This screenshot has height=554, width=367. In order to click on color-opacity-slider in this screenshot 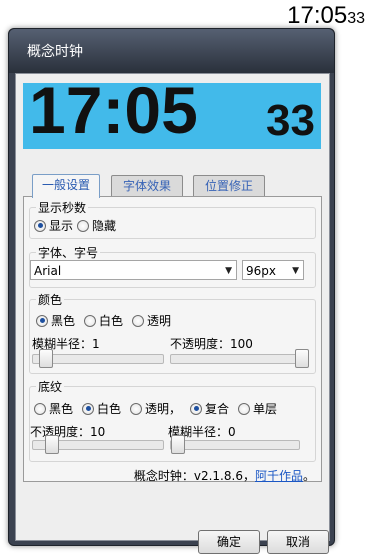, I will do `click(239, 358)`.